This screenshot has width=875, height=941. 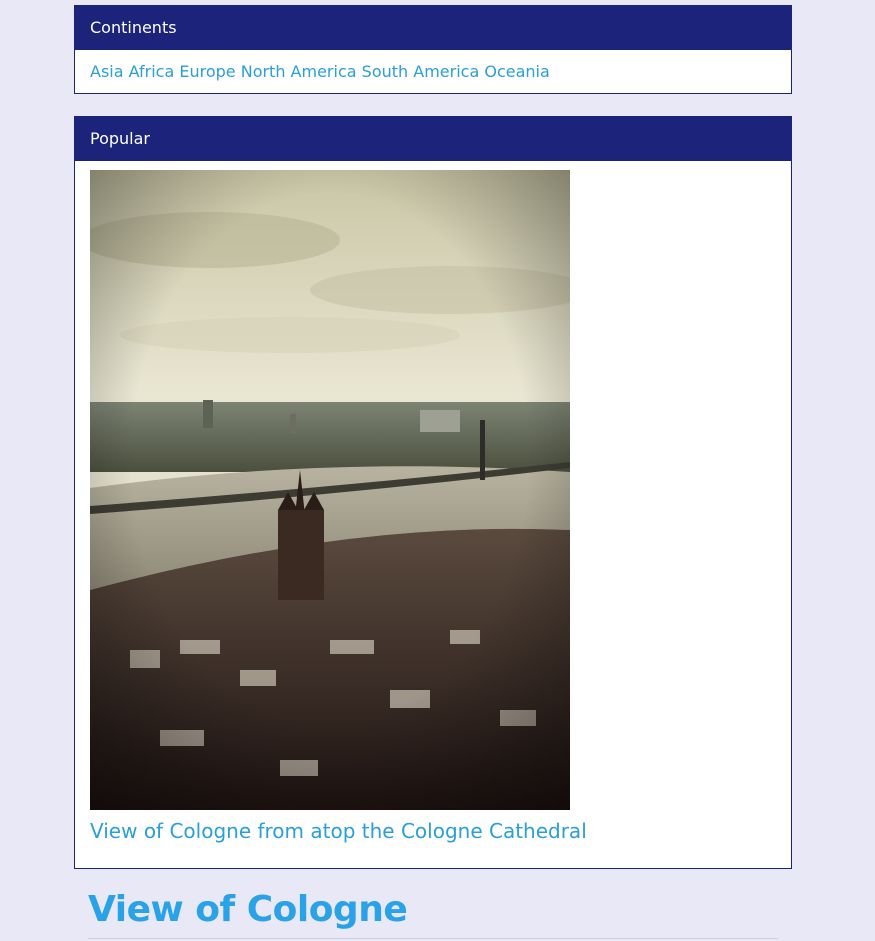 I want to click on continent-link-asia: Asia, so click(x=107, y=71).